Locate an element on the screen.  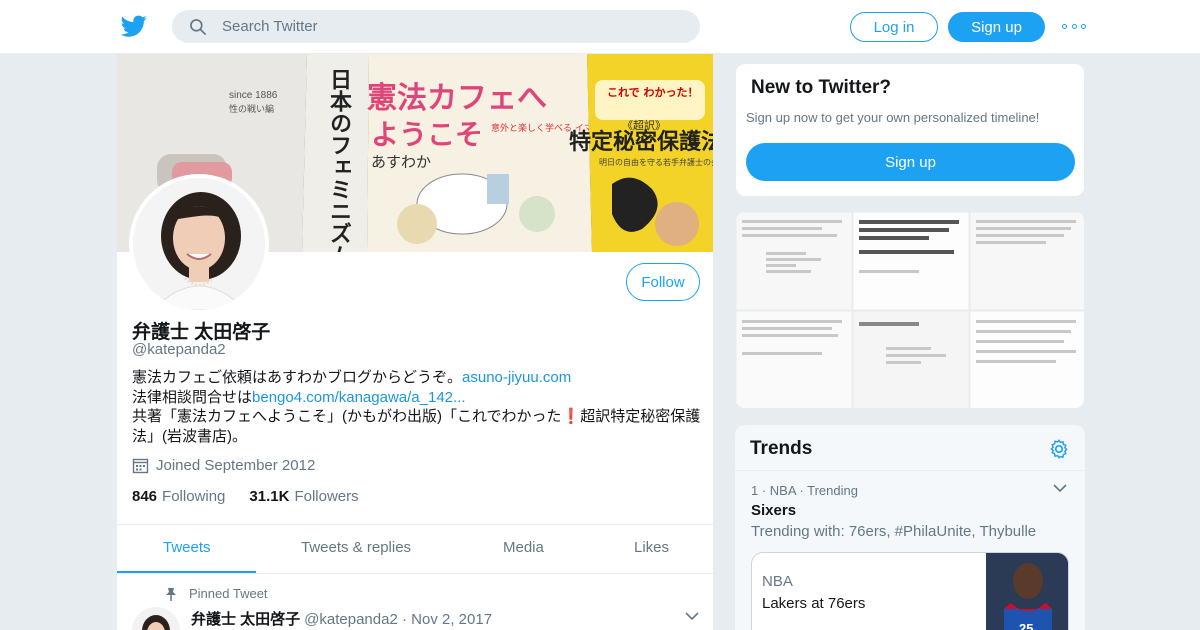
card-thumbnail: 25 is located at coordinates (1027, 591).